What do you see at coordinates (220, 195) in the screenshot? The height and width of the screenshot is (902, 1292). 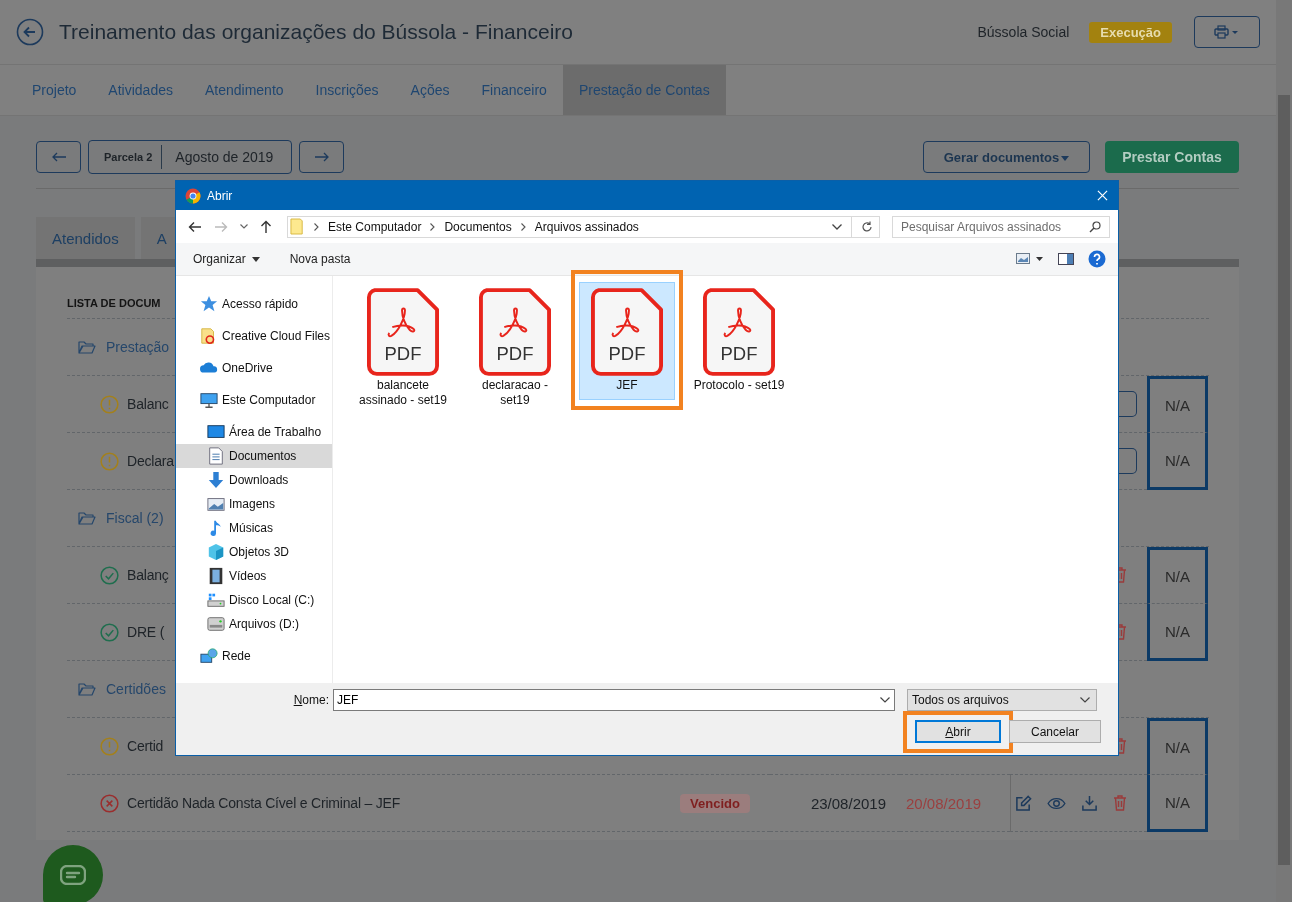 I see `dialog-title: Abrir` at bounding box center [220, 195].